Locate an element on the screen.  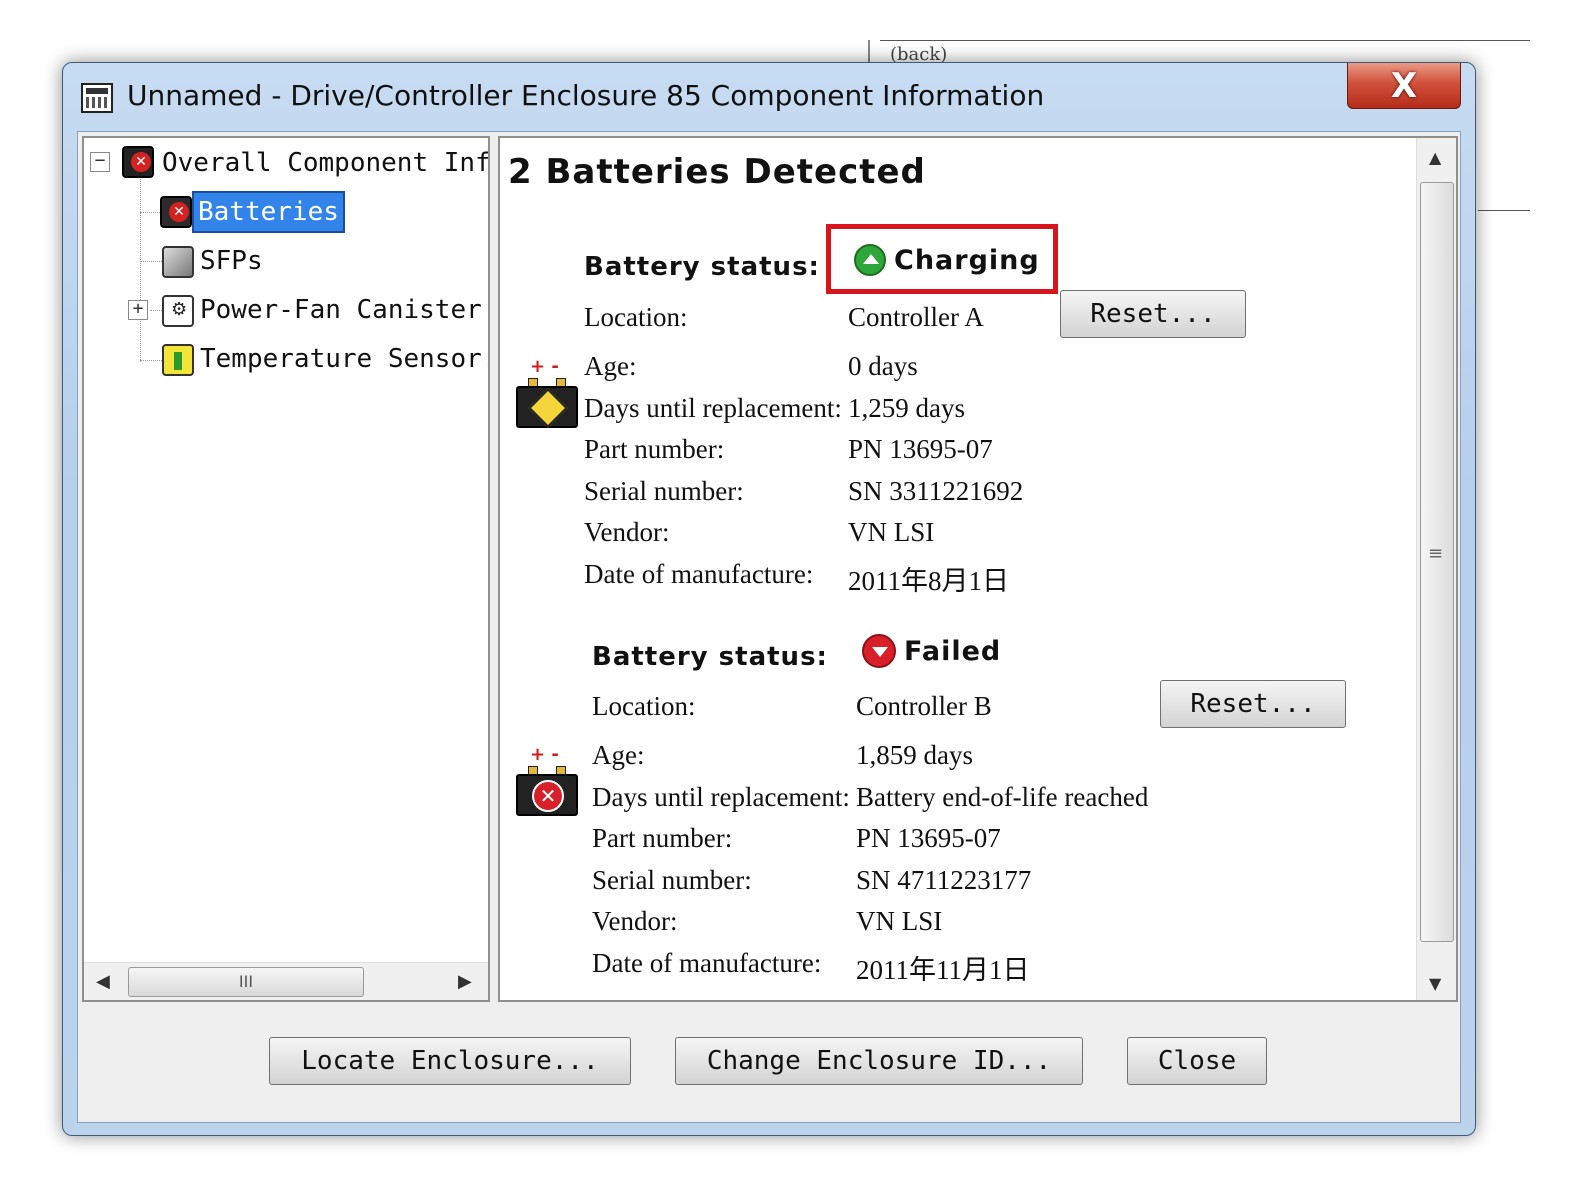
tree-item-sfps: SFPs is located at coordinates (231, 261).